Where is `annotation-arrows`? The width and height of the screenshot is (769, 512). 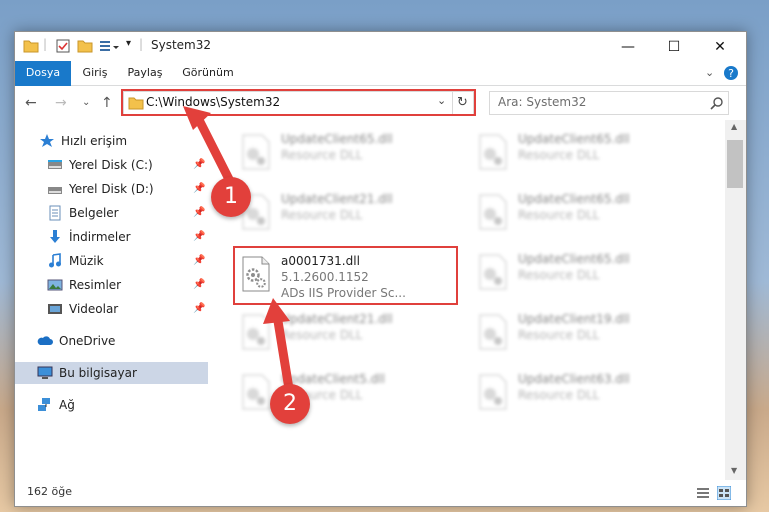 annotation-arrows is located at coordinates (239, 253).